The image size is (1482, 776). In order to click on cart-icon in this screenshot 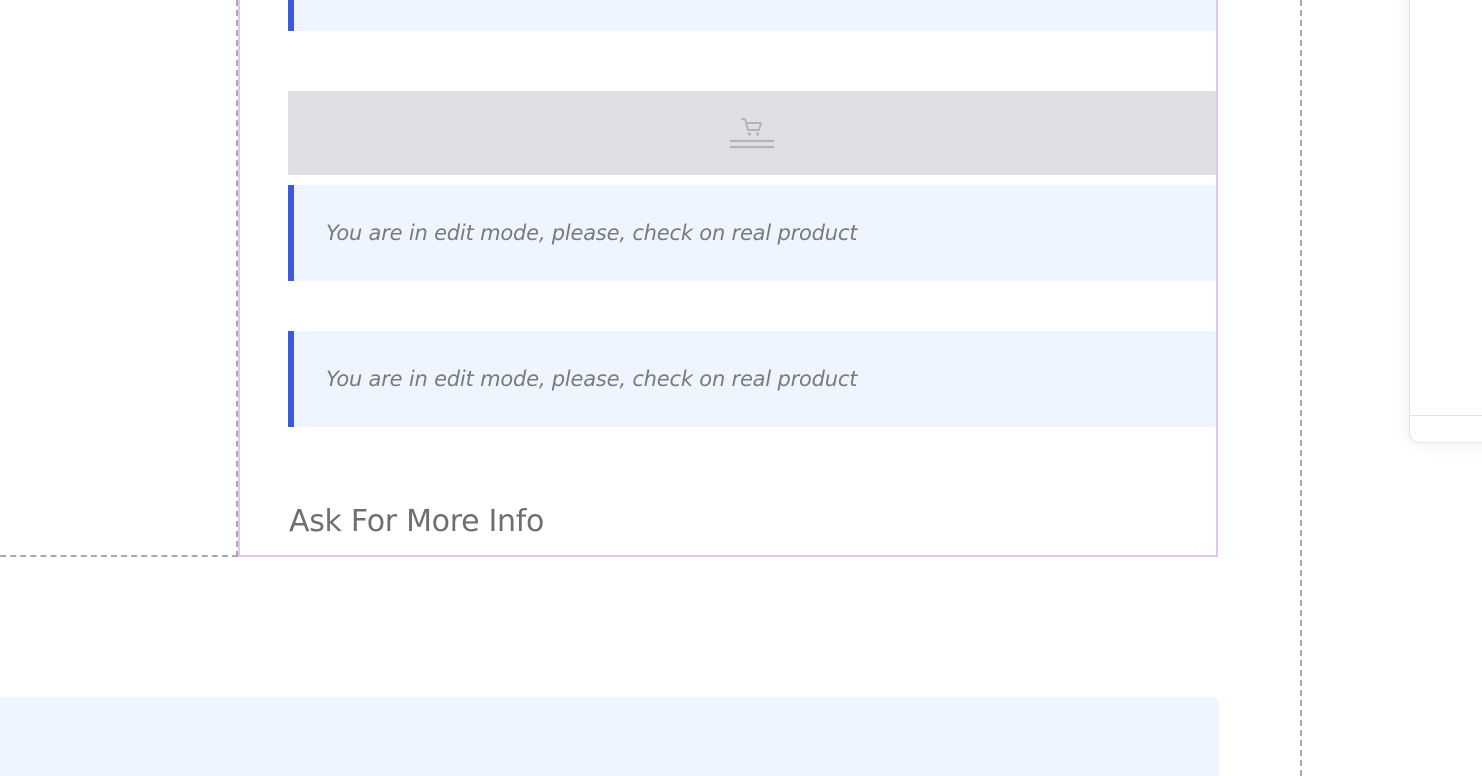, I will do `click(752, 133)`.